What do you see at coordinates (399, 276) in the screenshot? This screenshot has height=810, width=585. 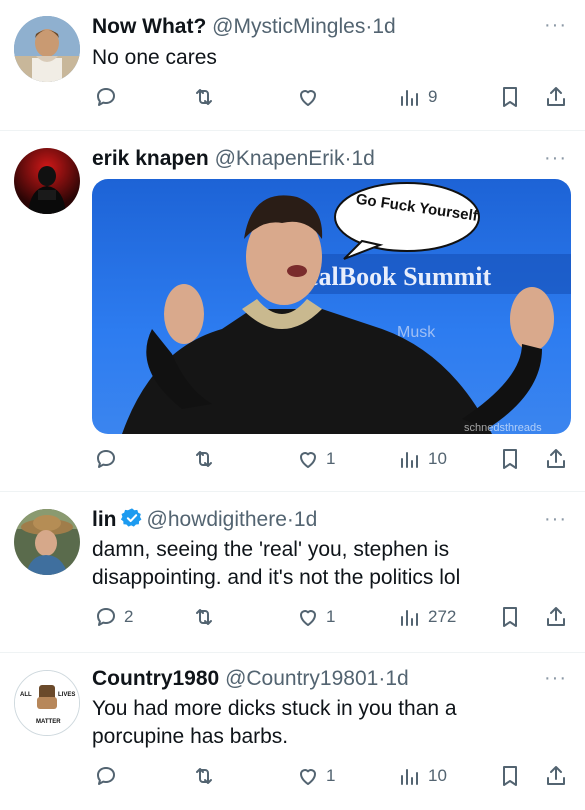 I see `background-sign-text: ealBook Summit` at bounding box center [399, 276].